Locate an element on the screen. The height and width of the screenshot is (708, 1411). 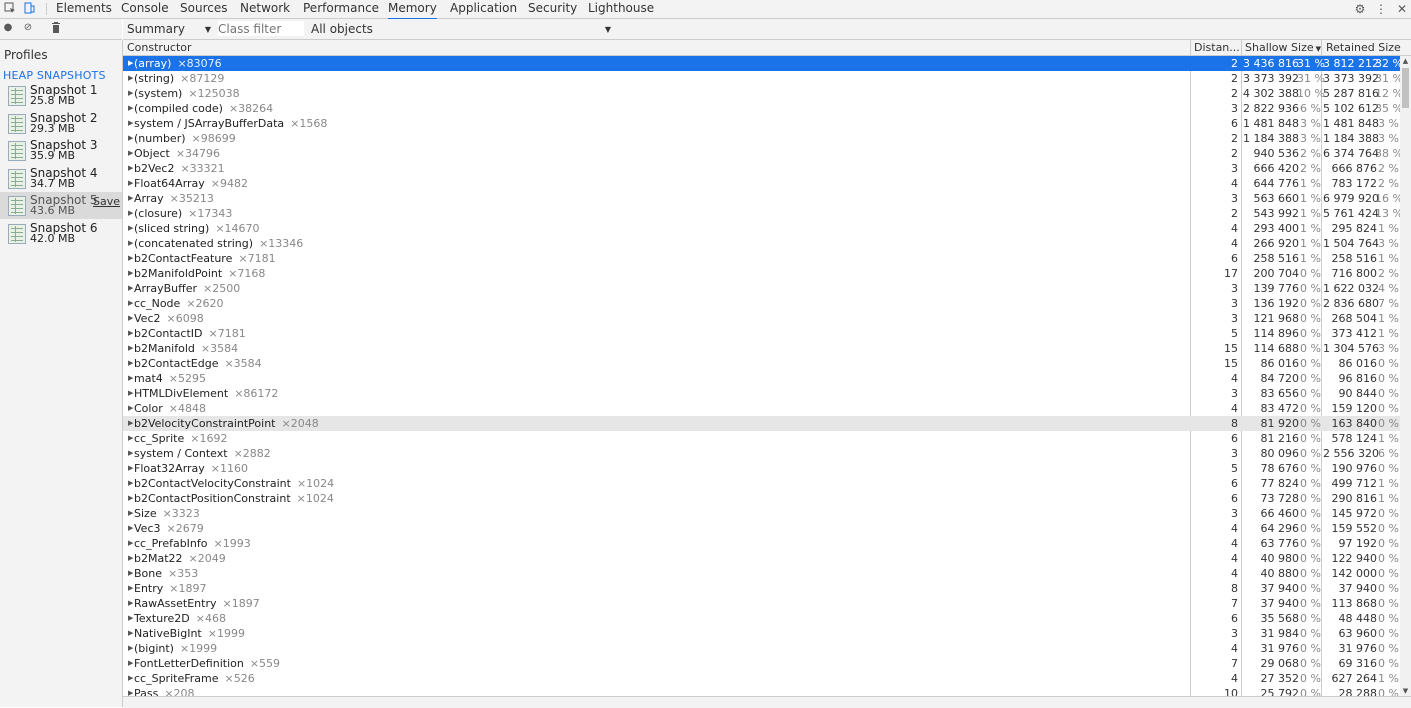
tab-sources: Sources is located at coordinates (203, 9).